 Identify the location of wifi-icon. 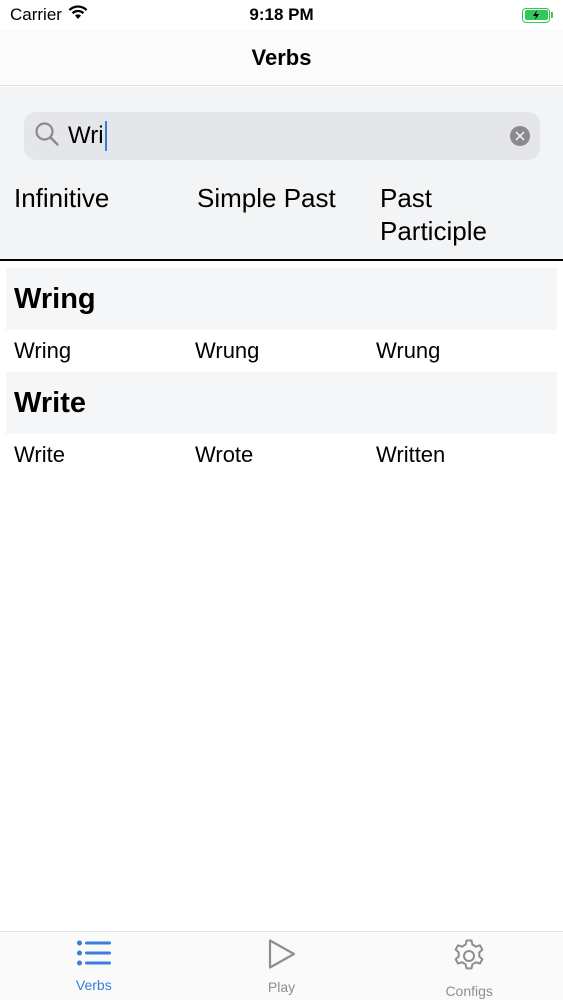
(78, 15).